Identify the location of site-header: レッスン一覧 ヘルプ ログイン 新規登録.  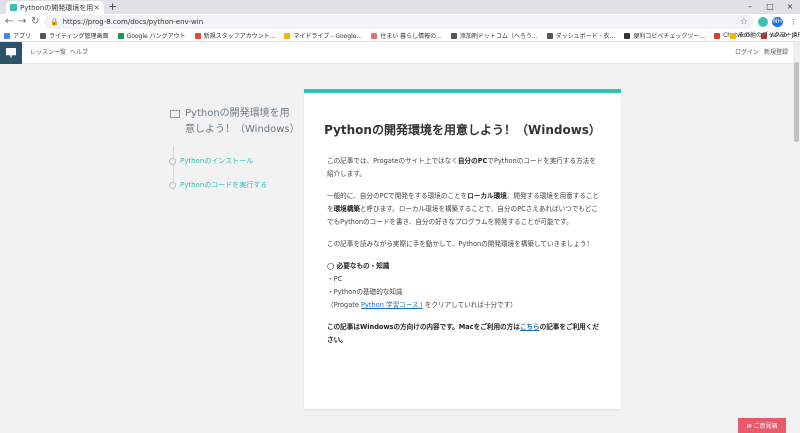
(396, 53).